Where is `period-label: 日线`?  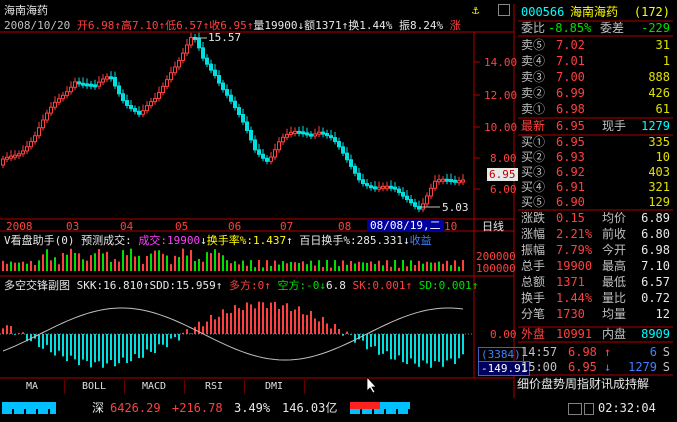 period-label: 日线 is located at coordinates (493, 226).